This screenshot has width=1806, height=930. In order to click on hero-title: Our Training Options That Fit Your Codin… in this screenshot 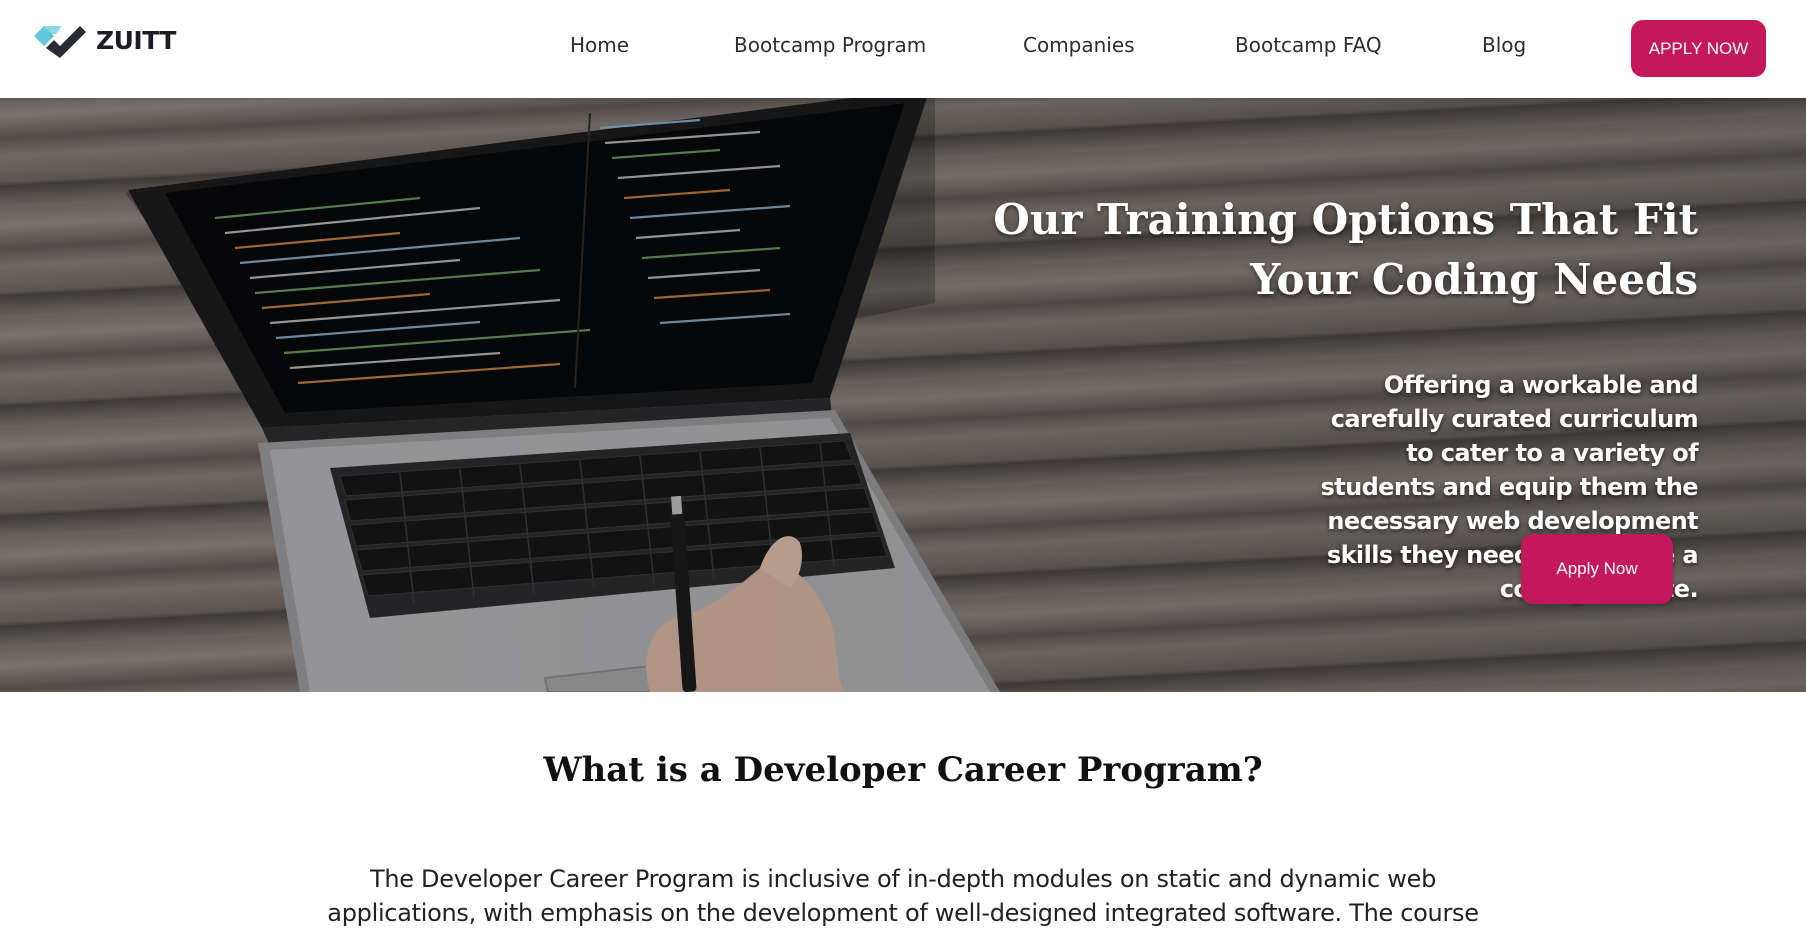, I will do `click(1345, 249)`.